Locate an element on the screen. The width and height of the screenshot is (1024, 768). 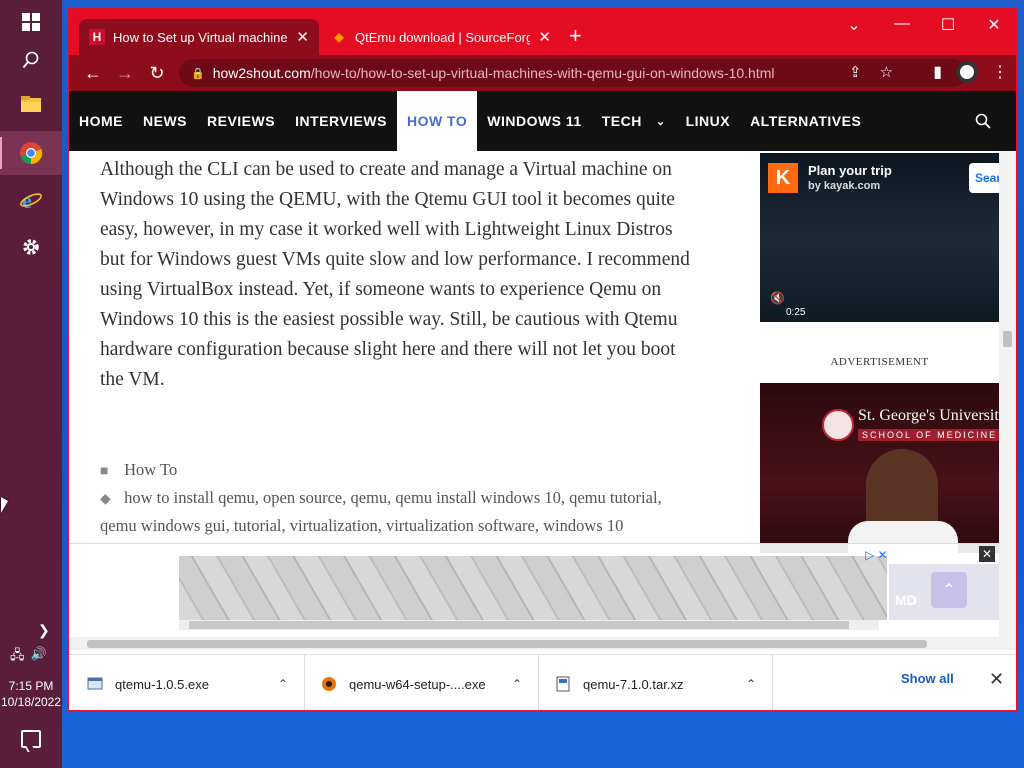
tab-title: How to Set up Virtual machines w is located at coordinates (201, 37).